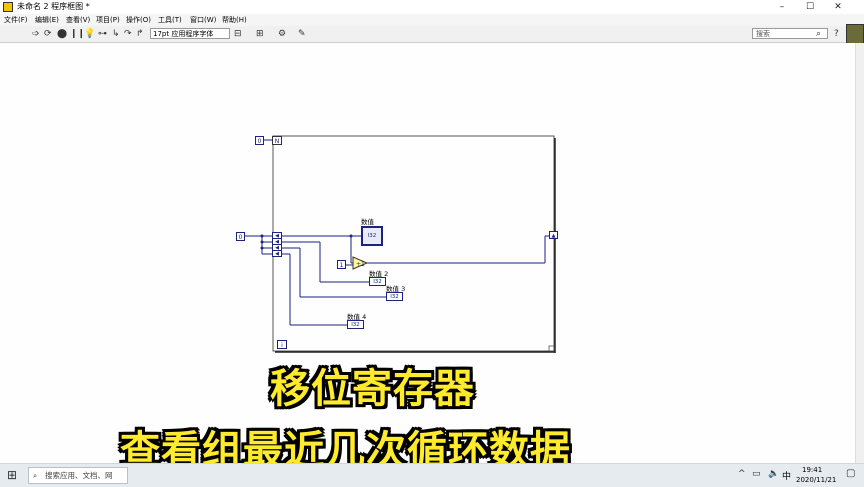  Describe the element at coordinates (836, 34) in the screenshot. I see `help-icon: ?` at that location.